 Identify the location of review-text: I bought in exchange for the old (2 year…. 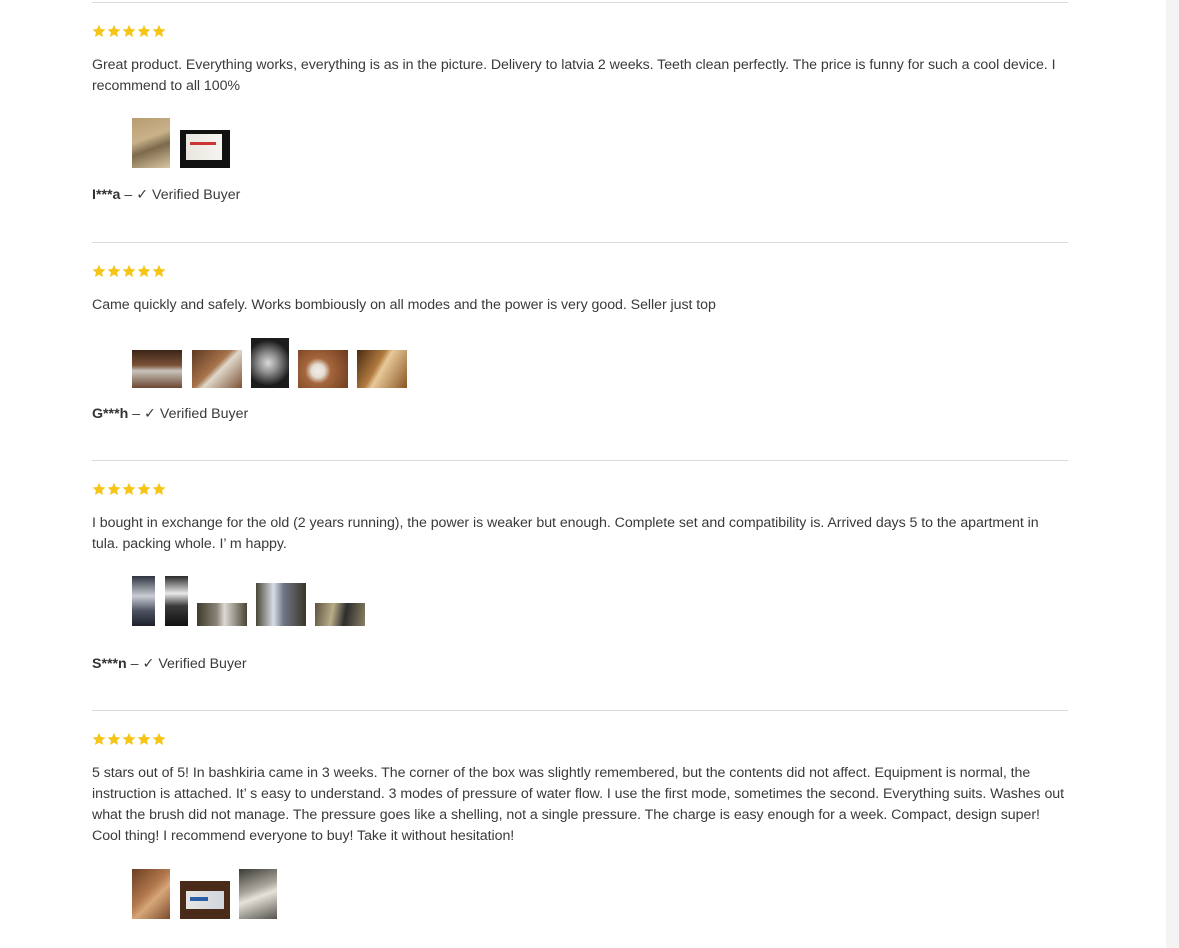
(565, 533).